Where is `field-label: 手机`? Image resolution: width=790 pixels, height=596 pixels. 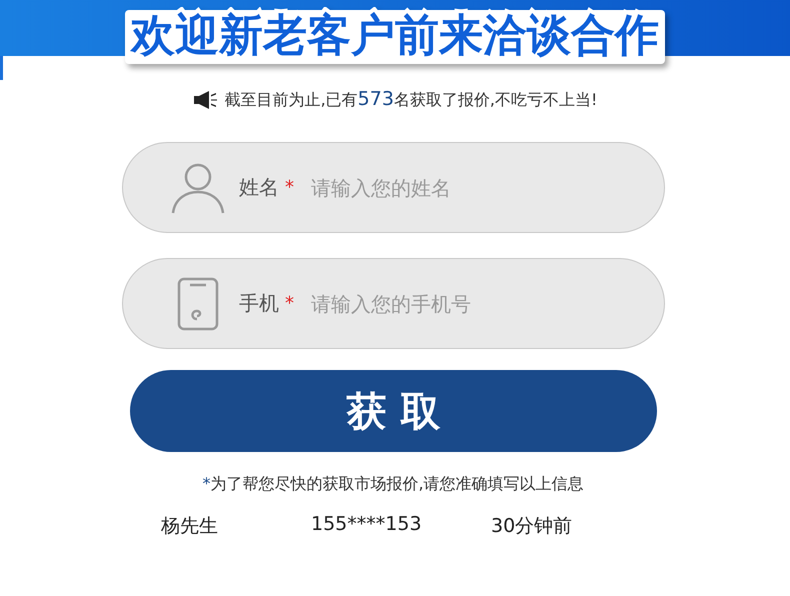 field-label: 手机 is located at coordinates (259, 303).